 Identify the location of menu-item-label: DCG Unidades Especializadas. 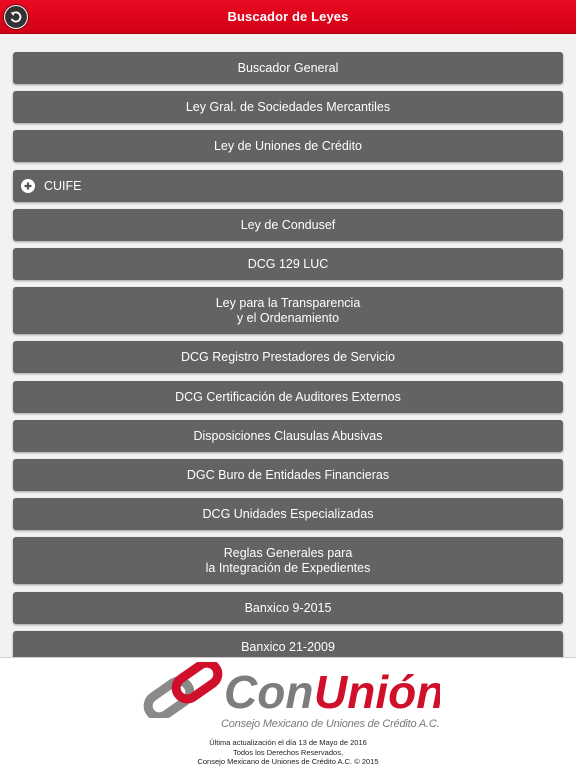
(288, 513).